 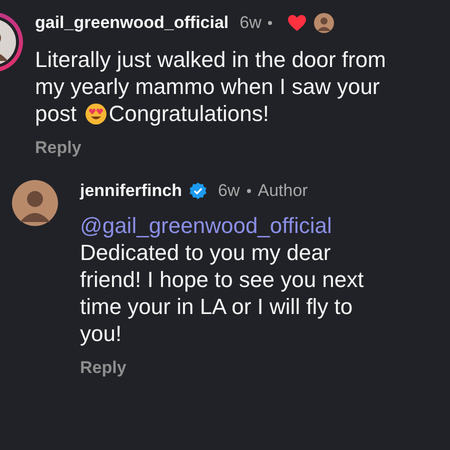 What do you see at coordinates (95, 114) in the screenshot?
I see `heart-eyes-emoji-icon` at bounding box center [95, 114].